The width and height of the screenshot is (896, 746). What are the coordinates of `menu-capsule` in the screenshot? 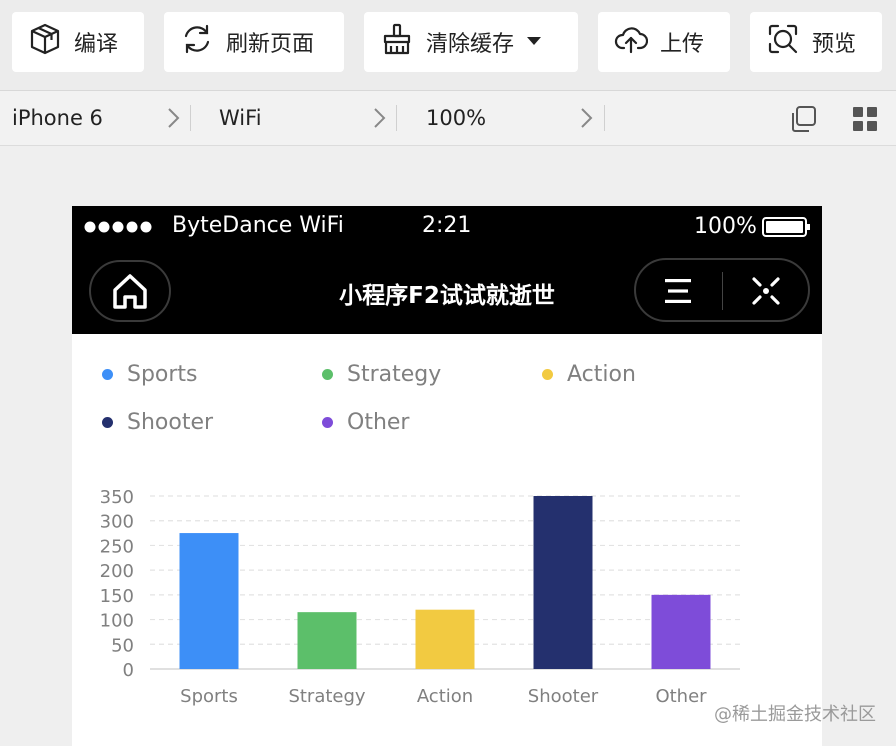 It's located at (722, 290).